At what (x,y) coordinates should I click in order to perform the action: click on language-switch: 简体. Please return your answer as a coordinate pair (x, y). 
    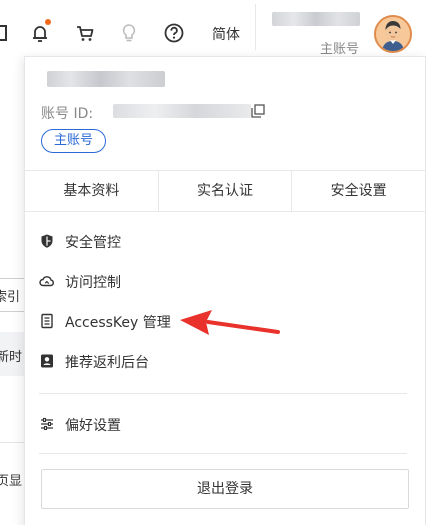
    Looking at the image, I should click on (226, 34).